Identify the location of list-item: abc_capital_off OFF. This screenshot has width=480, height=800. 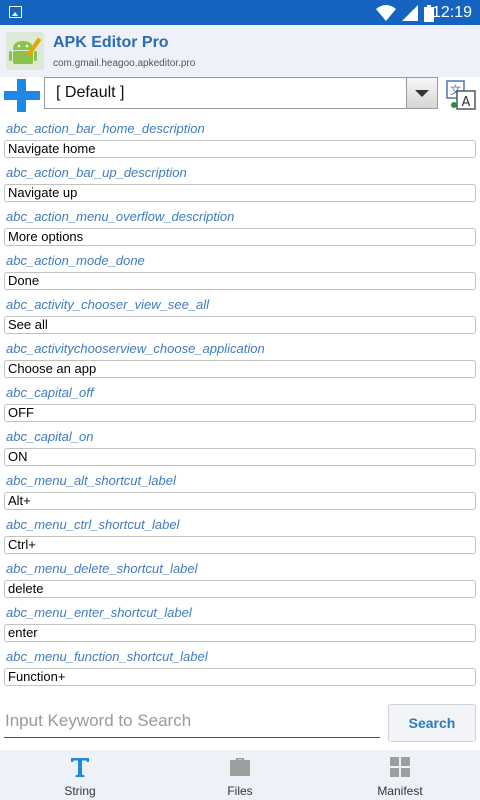
(240, 402).